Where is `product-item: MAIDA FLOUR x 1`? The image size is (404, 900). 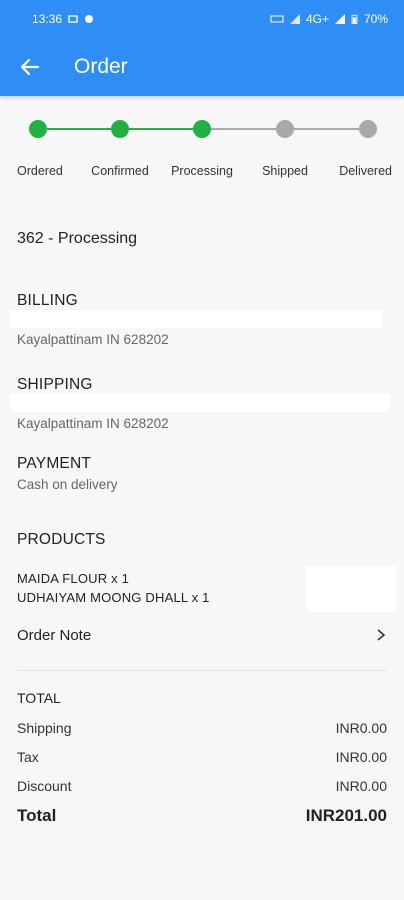
product-item: MAIDA FLOUR x 1 is located at coordinates (73, 578).